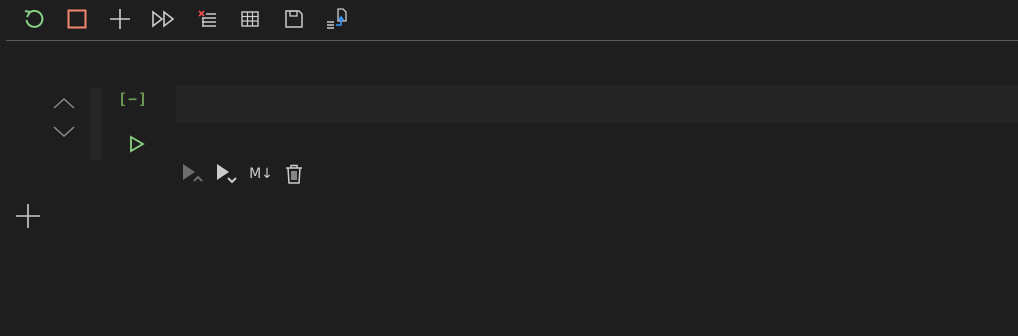 The height and width of the screenshot is (336, 1018). I want to click on notebook-toolbar, so click(512, 20).